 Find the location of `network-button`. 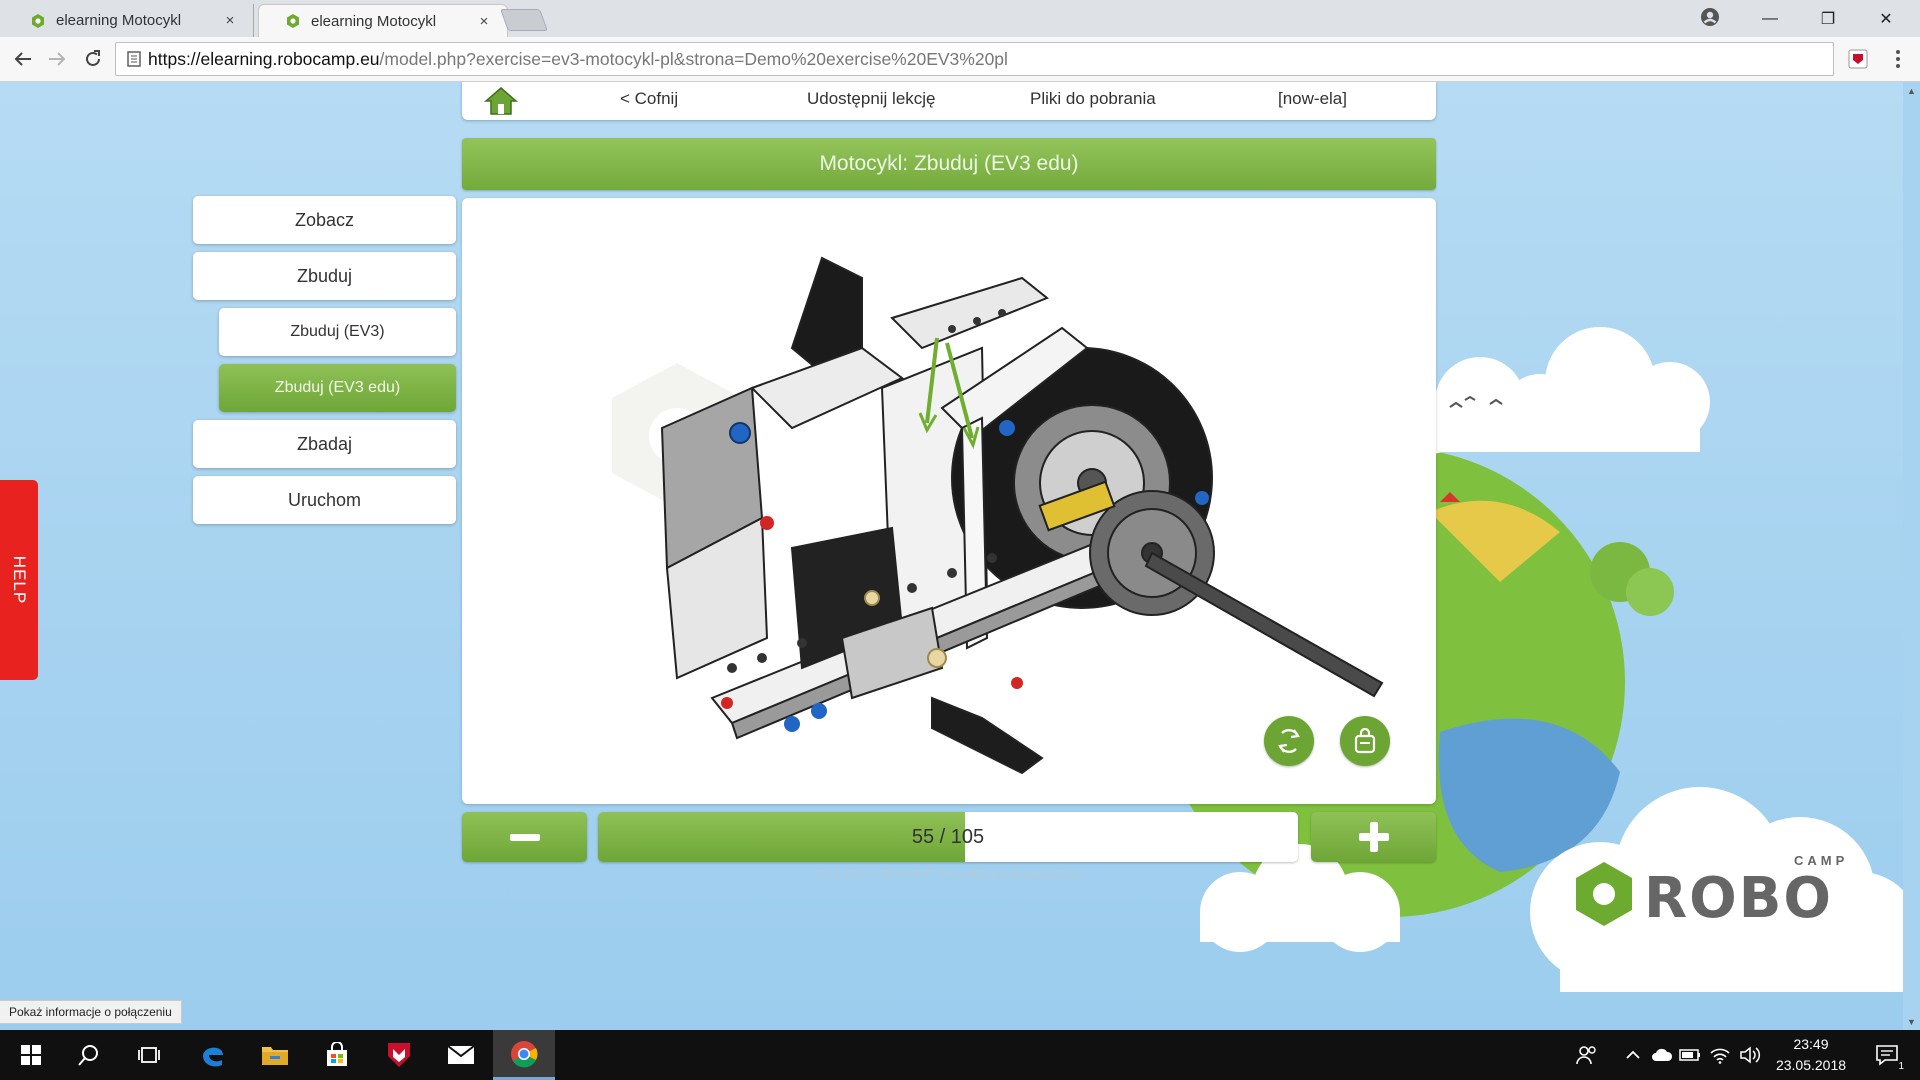

network-button is located at coordinates (1720, 1055).